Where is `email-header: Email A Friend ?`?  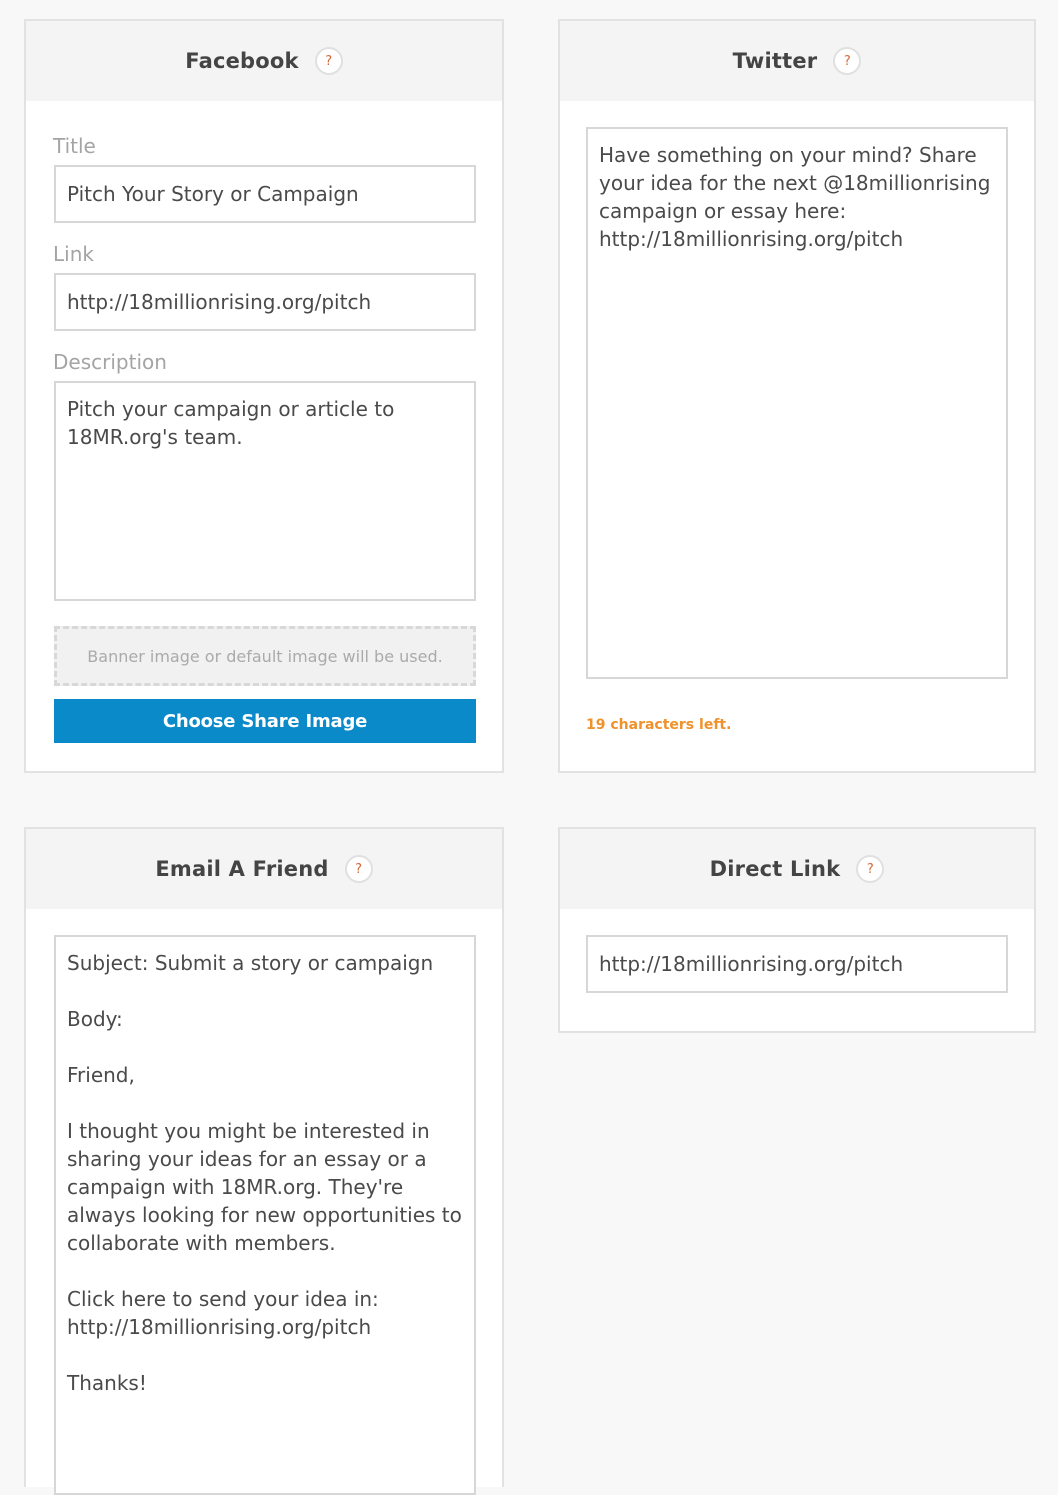
email-header: Email A Friend ? is located at coordinates (264, 869).